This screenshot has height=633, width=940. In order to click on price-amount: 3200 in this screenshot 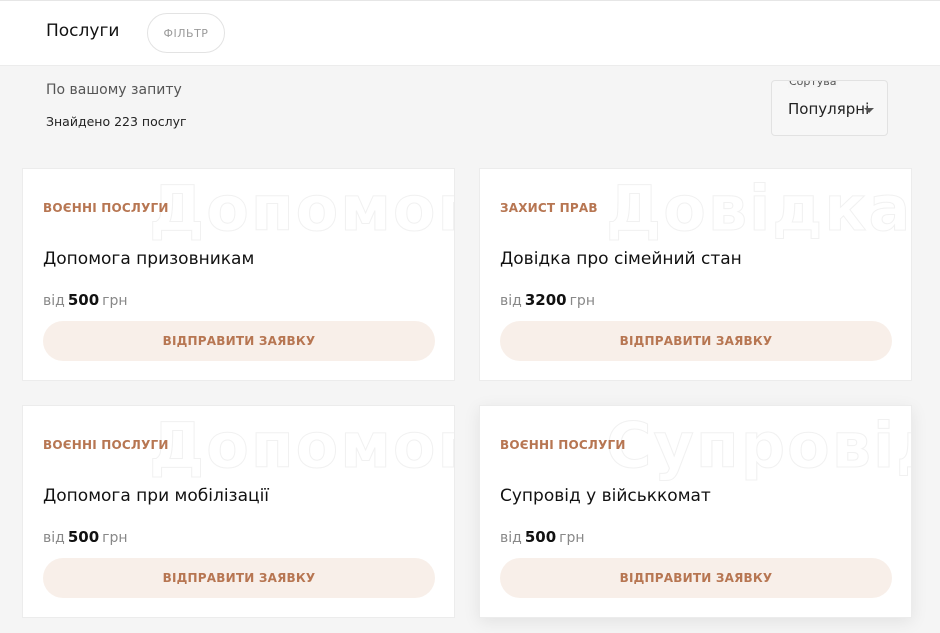, I will do `click(545, 300)`.